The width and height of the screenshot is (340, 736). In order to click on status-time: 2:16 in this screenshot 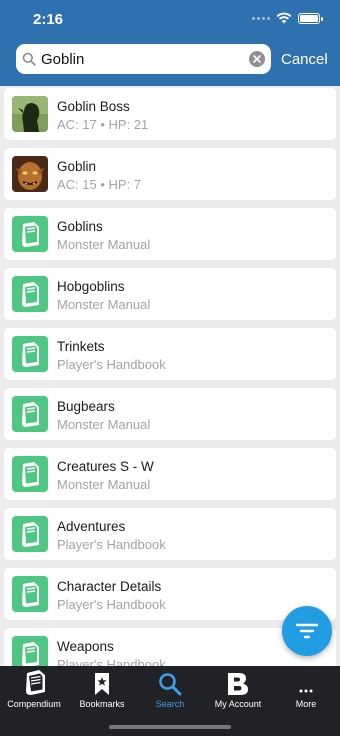, I will do `click(48, 19)`.